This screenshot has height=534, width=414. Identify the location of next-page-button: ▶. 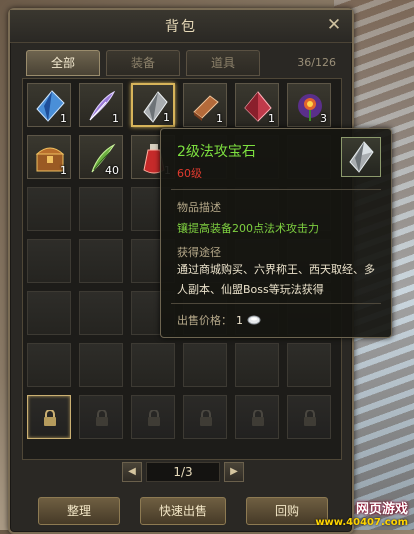
(234, 472).